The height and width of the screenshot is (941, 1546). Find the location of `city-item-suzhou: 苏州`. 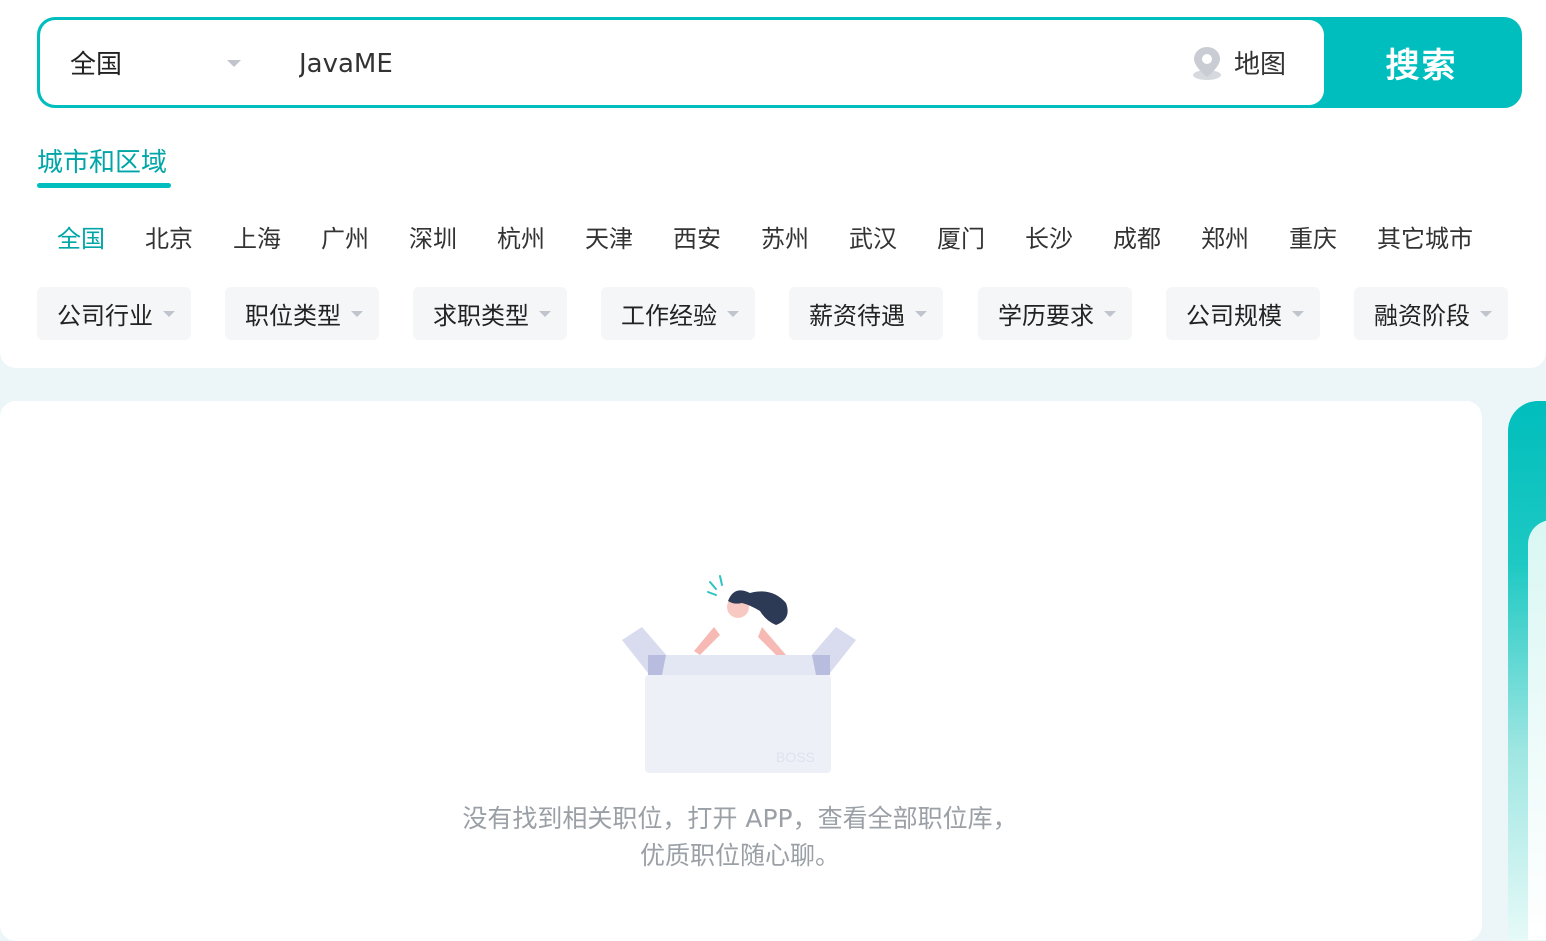

city-item-suzhou: 苏州 is located at coordinates (785, 236).